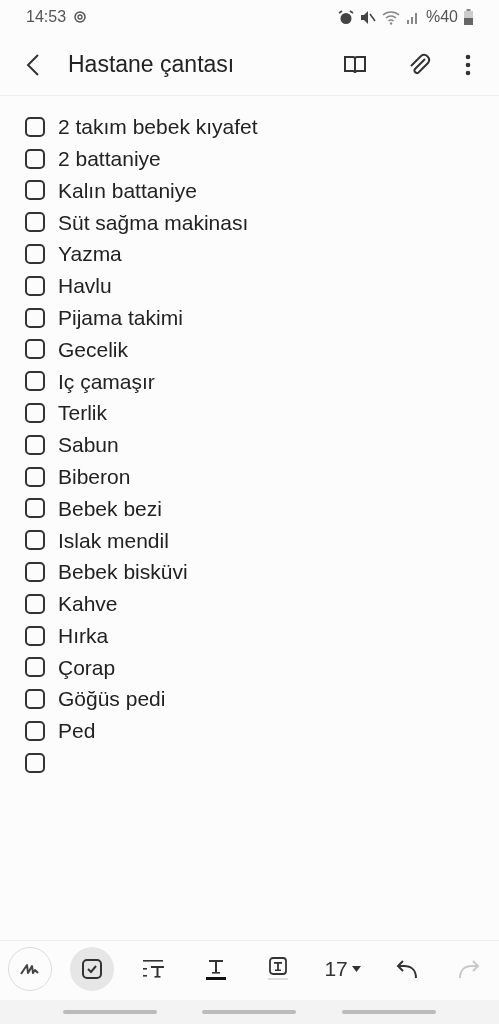  Describe the element at coordinates (90, 254) in the screenshot. I see `checklist-item-text: Yazma` at that location.